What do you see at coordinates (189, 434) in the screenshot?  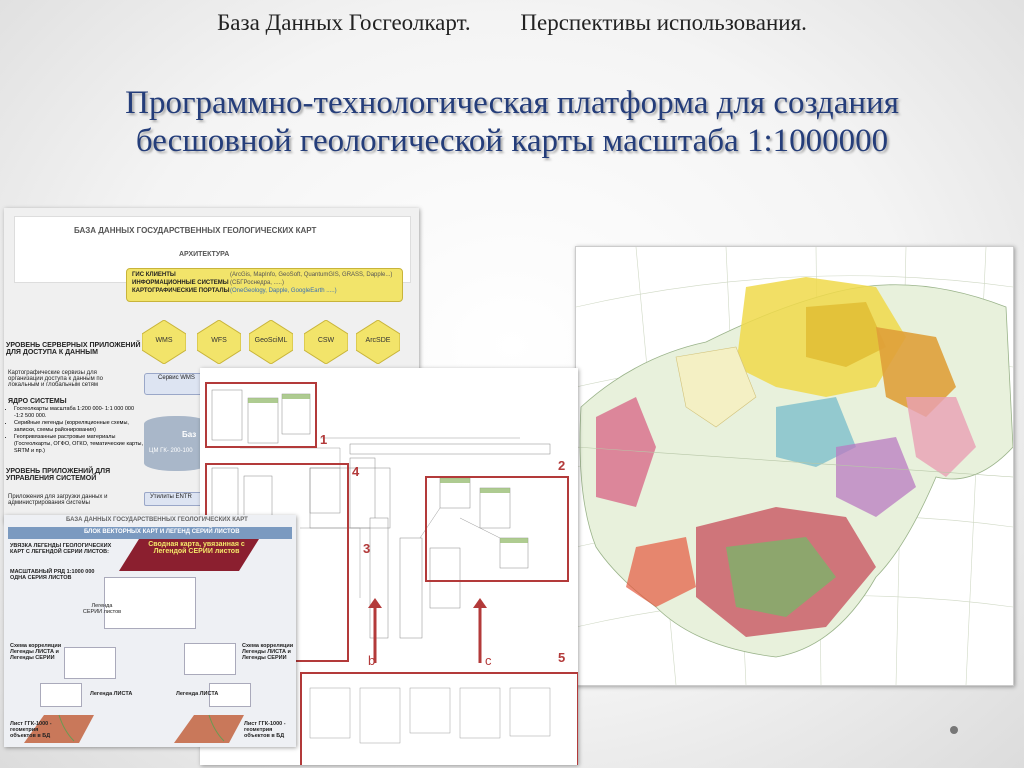 I see `db-top: Баз` at bounding box center [189, 434].